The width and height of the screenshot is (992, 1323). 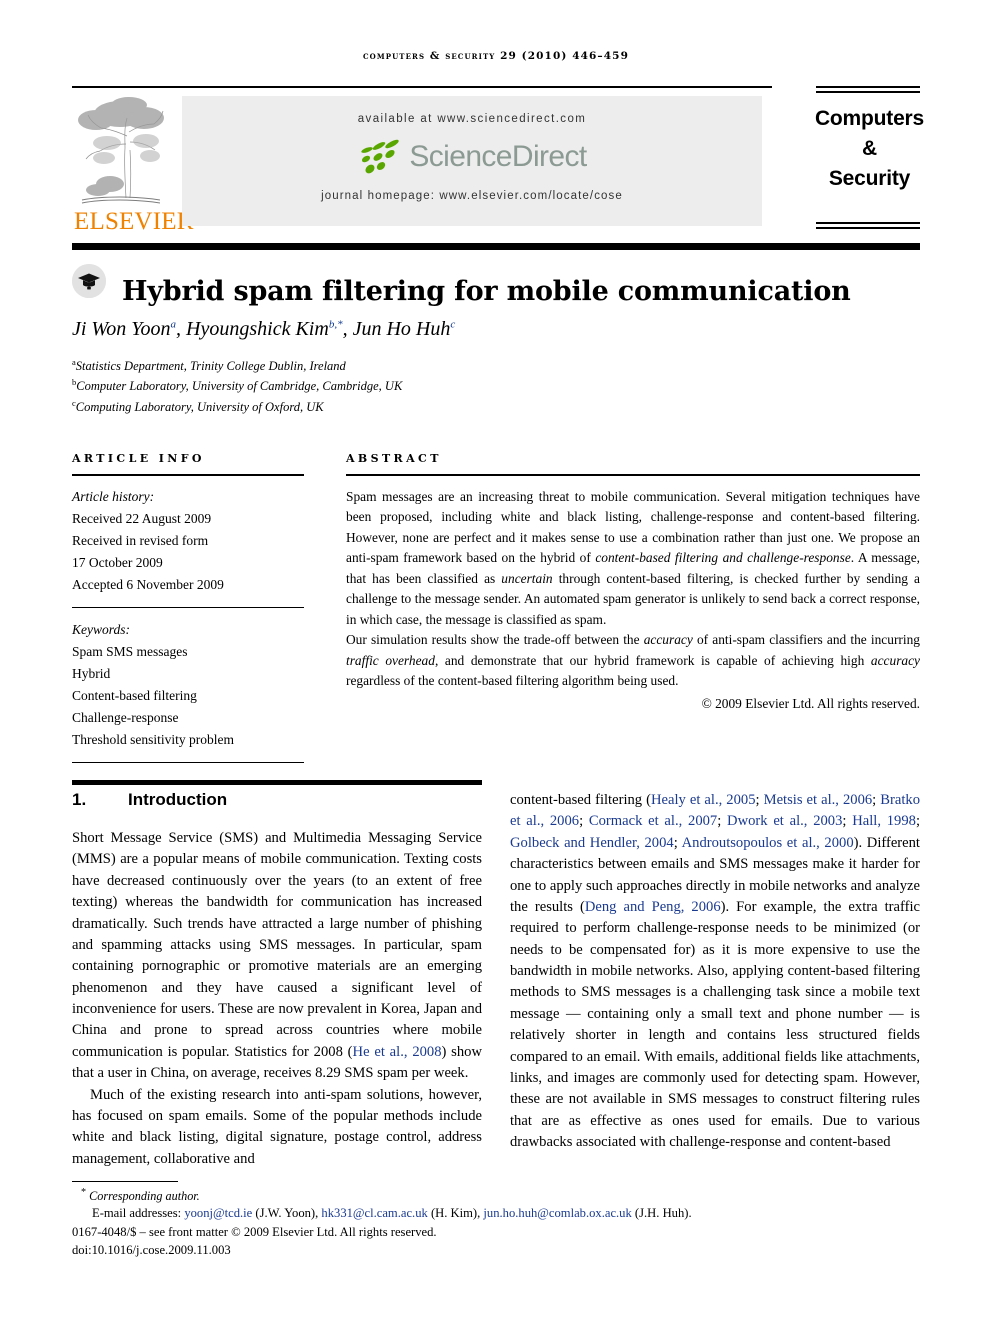 What do you see at coordinates (869, 118) in the screenshot?
I see `journal-title-line-1: Computers` at bounding box center [869, 118].